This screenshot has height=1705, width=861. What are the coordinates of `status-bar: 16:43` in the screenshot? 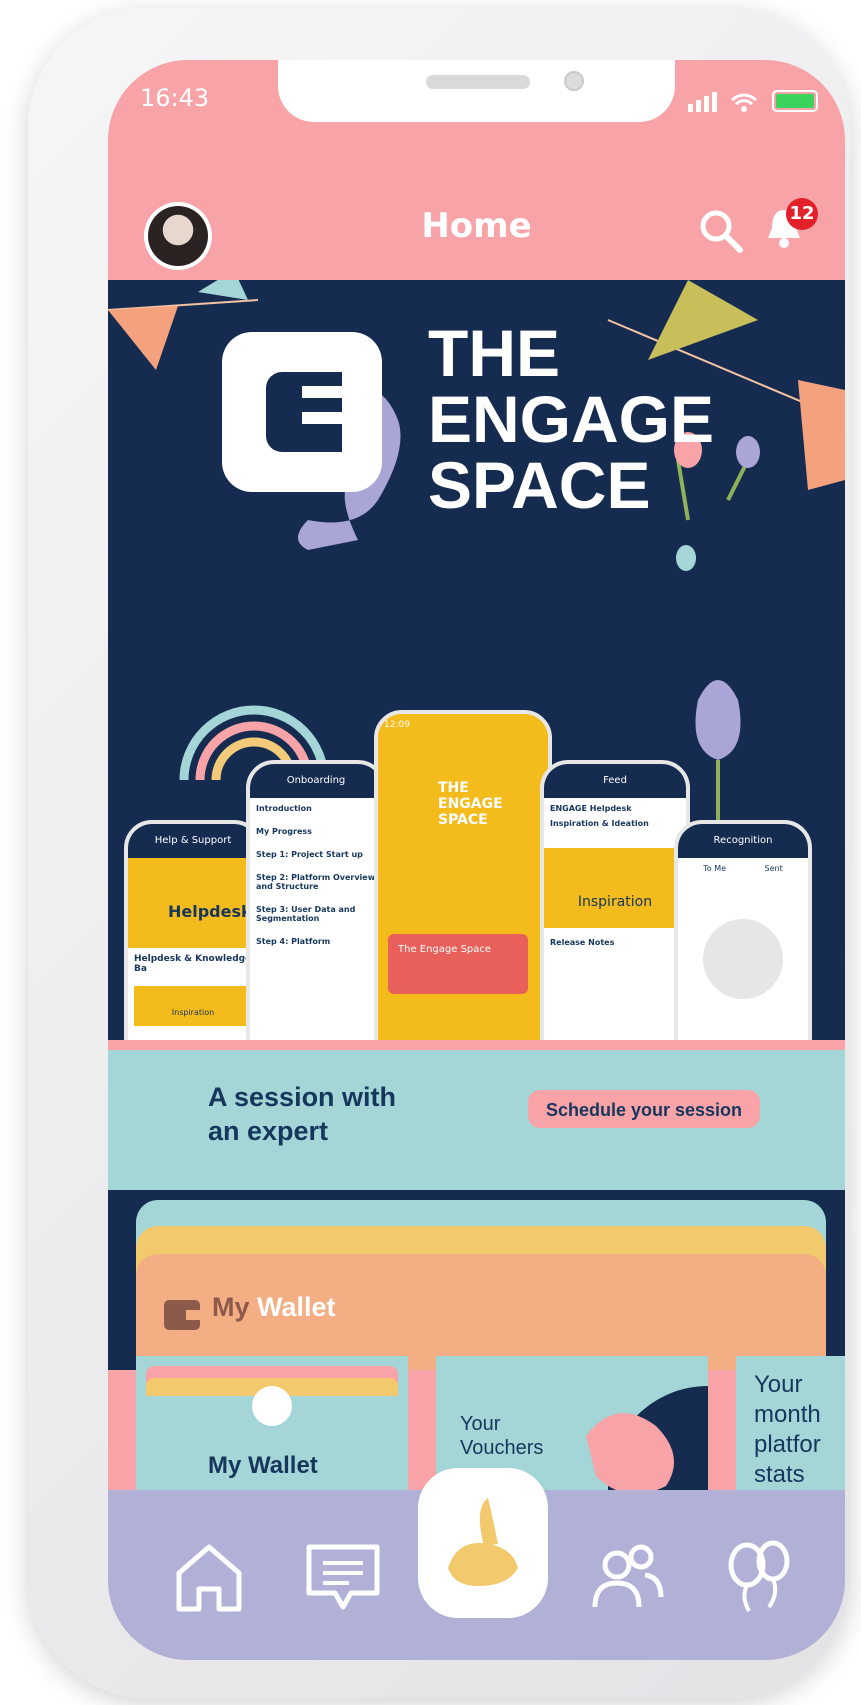 It's located at (476, 100).